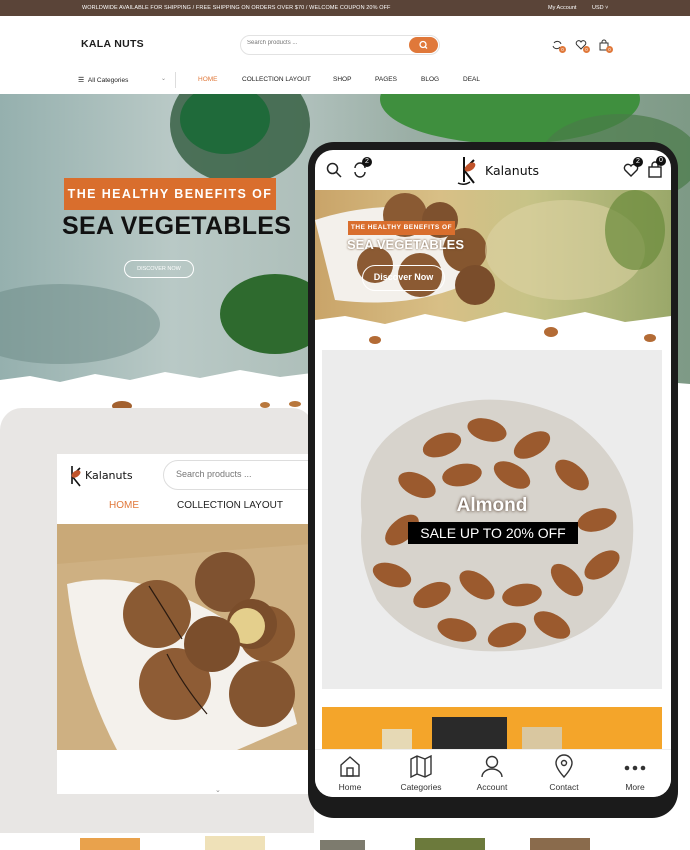 The height and width of the screenshot is (850, 690). Describe the element at coordinates (177, 226) in the screenshot. I see `hero-title: SEA VEGETABLES` at that location.